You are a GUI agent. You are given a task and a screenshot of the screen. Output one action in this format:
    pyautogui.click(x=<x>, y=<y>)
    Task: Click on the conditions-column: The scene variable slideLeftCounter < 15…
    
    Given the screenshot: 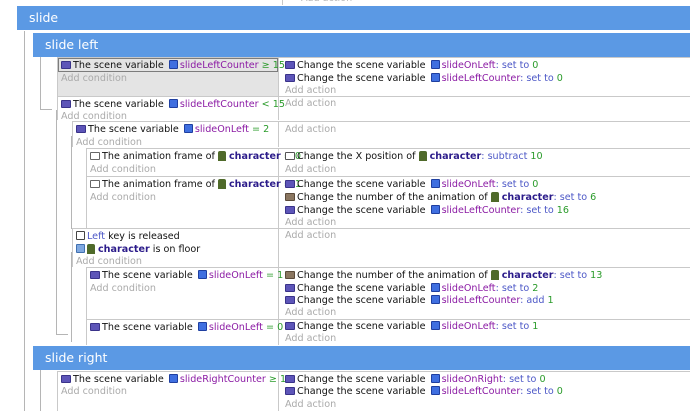 What is the action you would take?
    pyautogui.click(x=171, y=109)
    